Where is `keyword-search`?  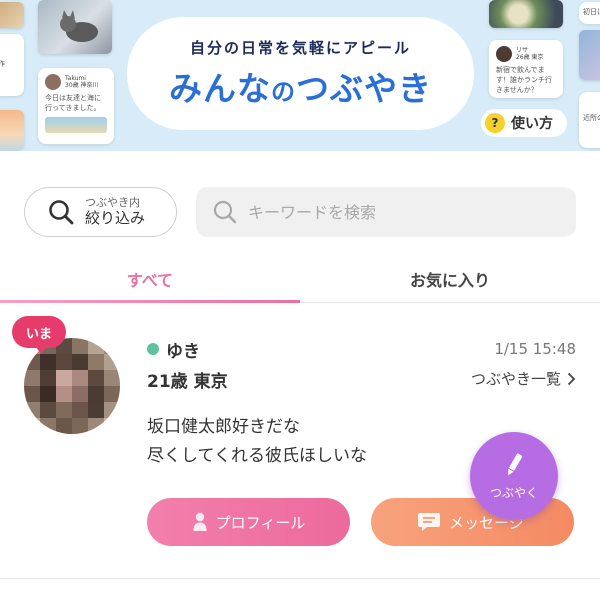
keyword-search is located at coordinates (386, 212).